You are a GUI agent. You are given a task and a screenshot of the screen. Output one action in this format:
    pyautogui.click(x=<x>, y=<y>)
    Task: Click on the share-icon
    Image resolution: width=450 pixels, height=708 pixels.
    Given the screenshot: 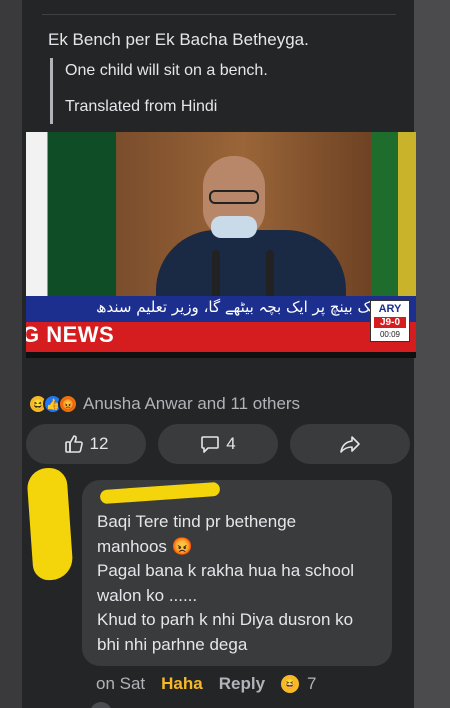 What is the action you would take?
    pyautogui.click(x=350, y=444)
    